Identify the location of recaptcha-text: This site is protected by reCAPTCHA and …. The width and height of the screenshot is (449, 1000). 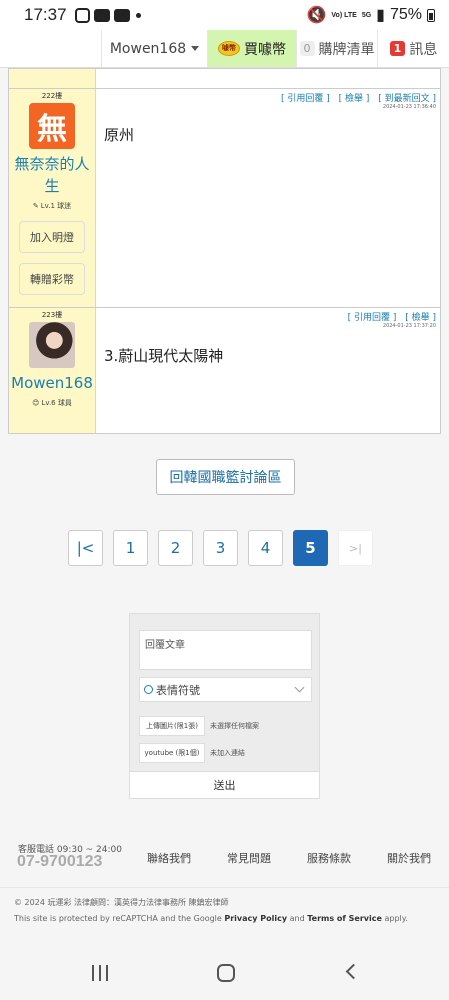
(118, 918).